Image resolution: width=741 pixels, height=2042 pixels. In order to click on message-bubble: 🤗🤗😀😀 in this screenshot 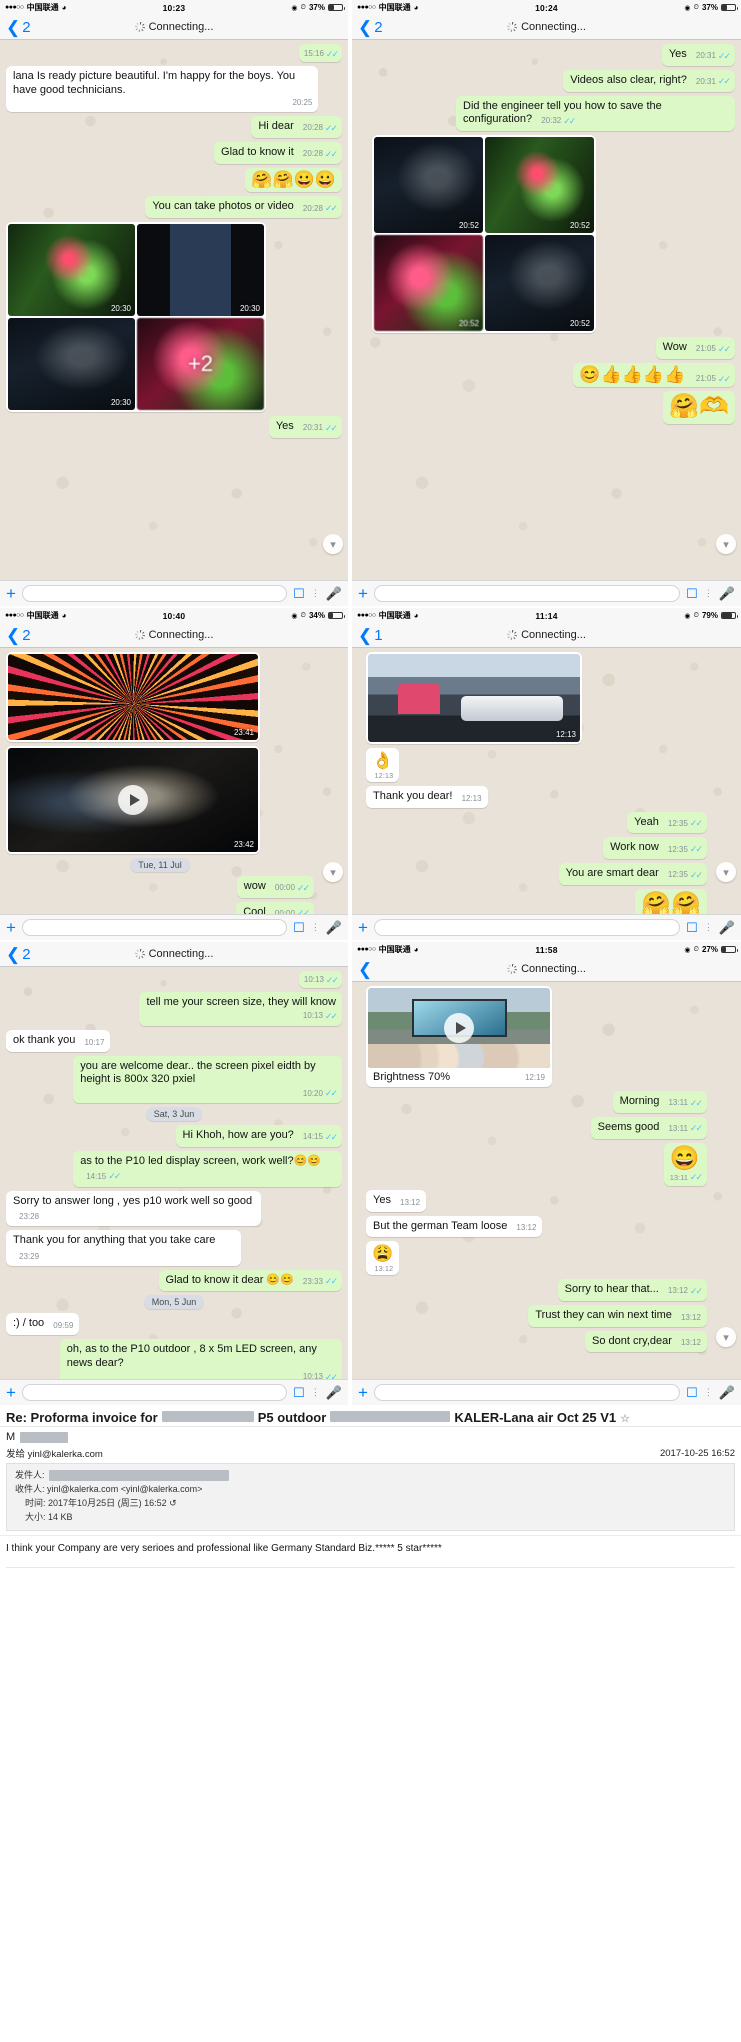, I will do `click(293, 180)`.